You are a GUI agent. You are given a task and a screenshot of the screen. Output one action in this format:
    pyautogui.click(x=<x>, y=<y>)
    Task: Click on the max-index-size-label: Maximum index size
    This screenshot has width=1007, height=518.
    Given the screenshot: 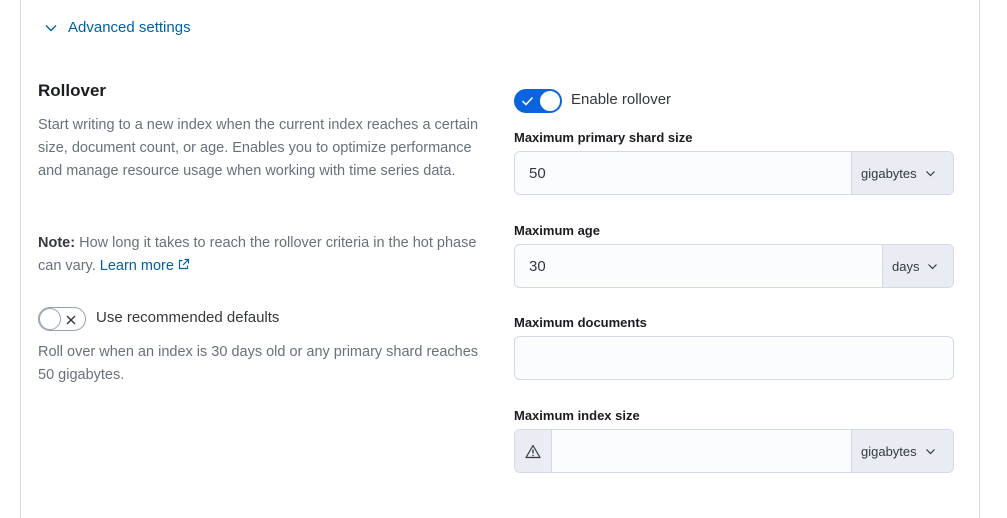 What is the action you would take?
    pyautogui.click(x=577, y=415)
    